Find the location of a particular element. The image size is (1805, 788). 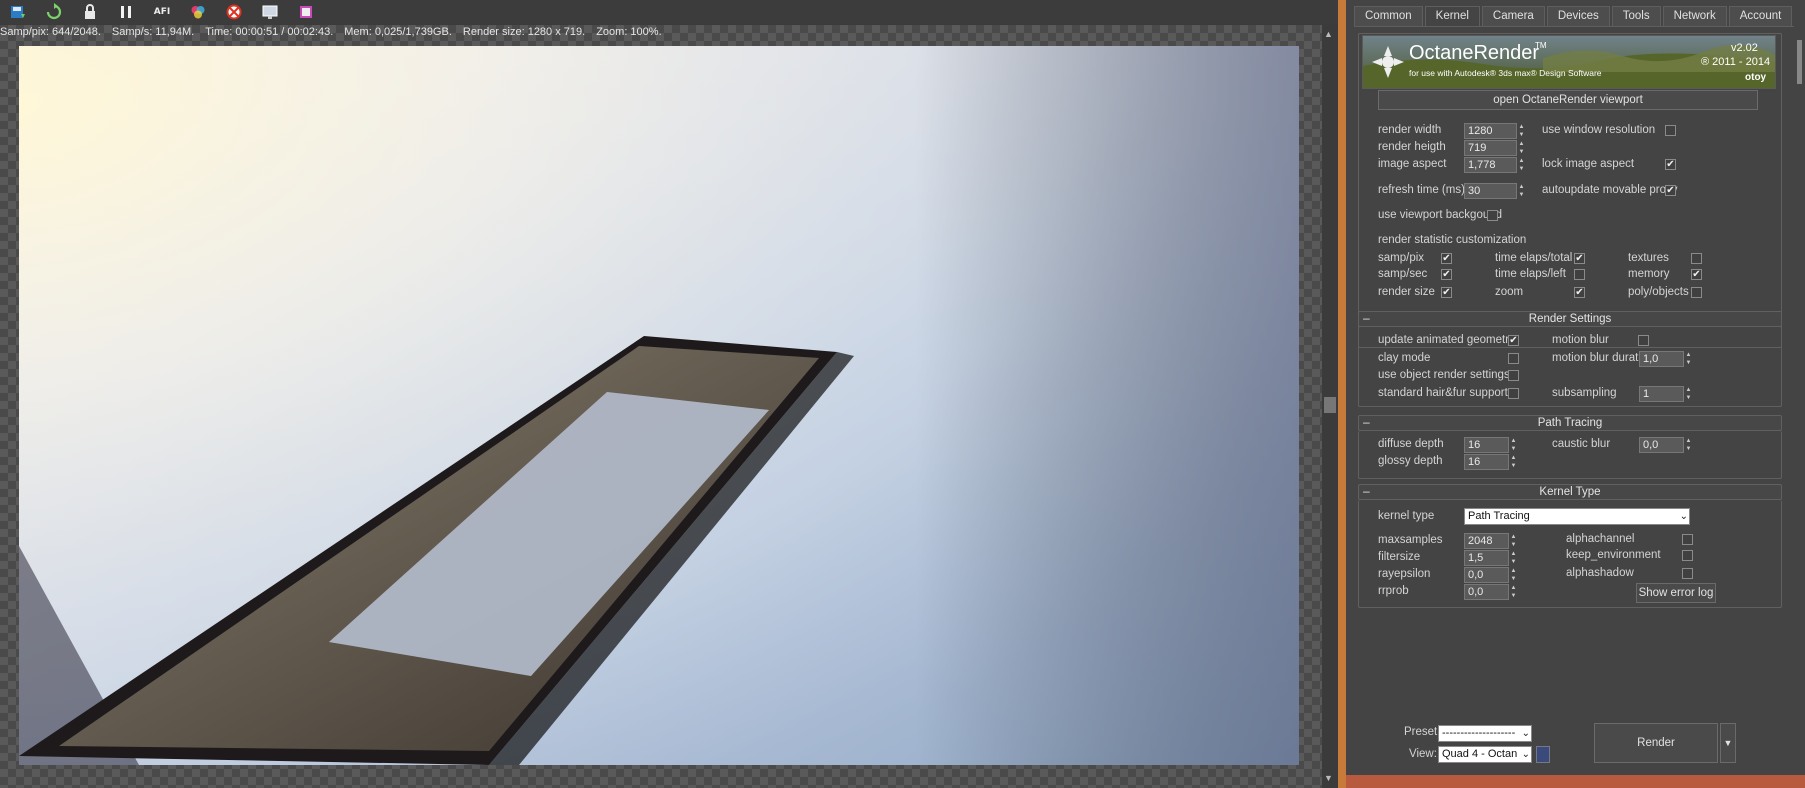

stat-poly-objects-checkbox is located at coordinates (1696, 292).